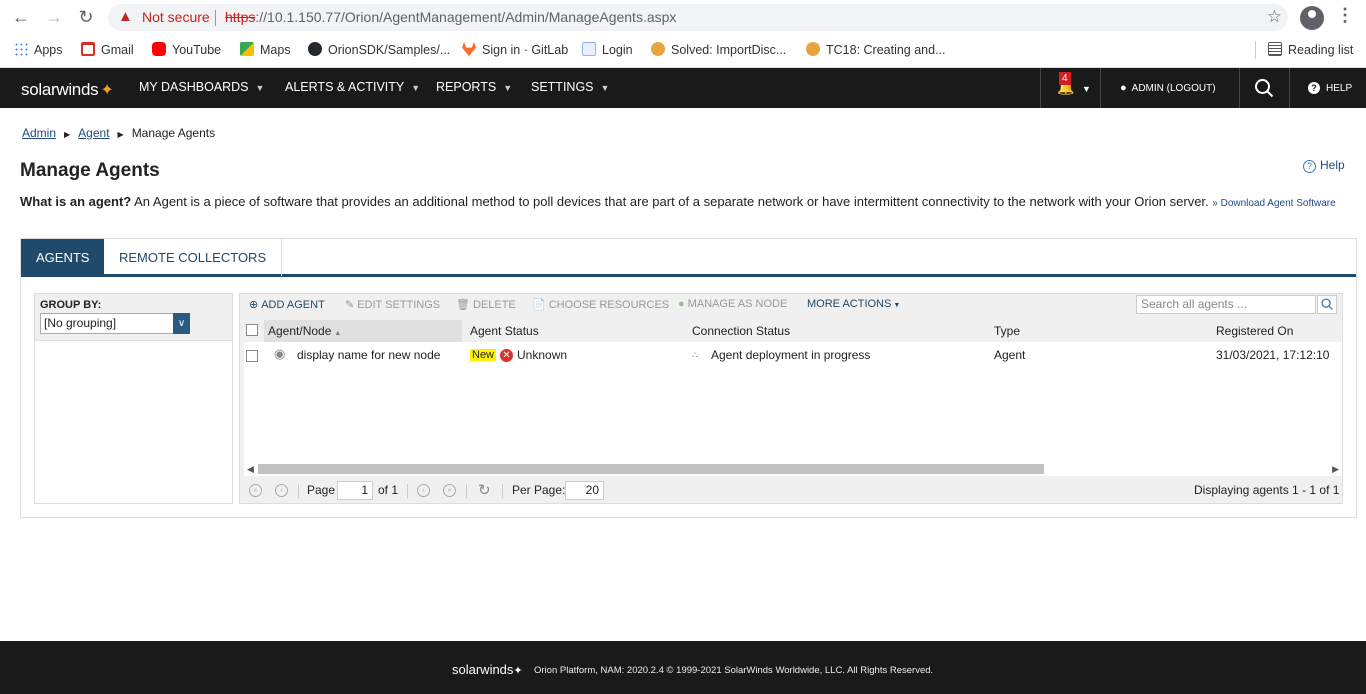  Describe the element at coordinates (39, 133) in the screenshot. I see `breadcrumb-admin: Admin` at that location.